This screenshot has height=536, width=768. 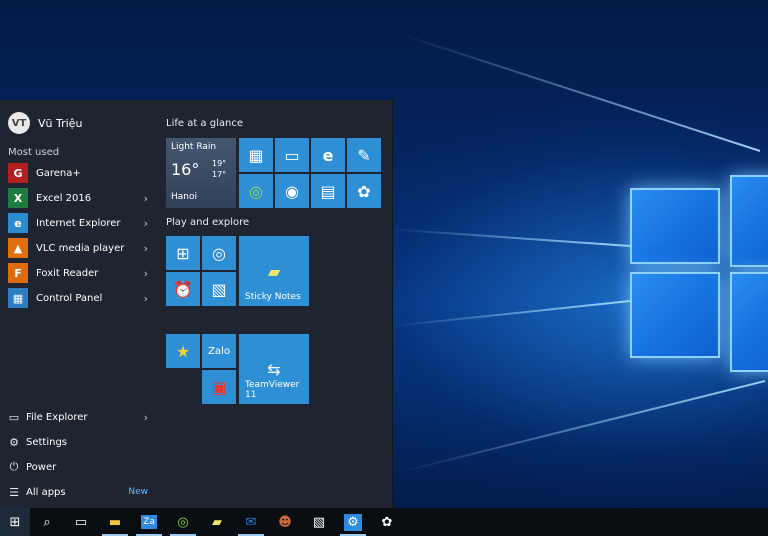 I want to click on taskbar-green-app: ◎, so click(x=183, y=522).